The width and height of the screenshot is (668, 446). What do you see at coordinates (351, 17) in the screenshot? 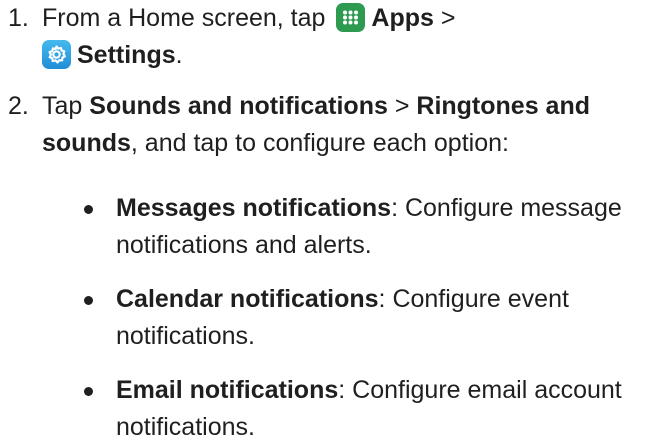
I see `apps-grid-icon` at bounding box center [351, 17].